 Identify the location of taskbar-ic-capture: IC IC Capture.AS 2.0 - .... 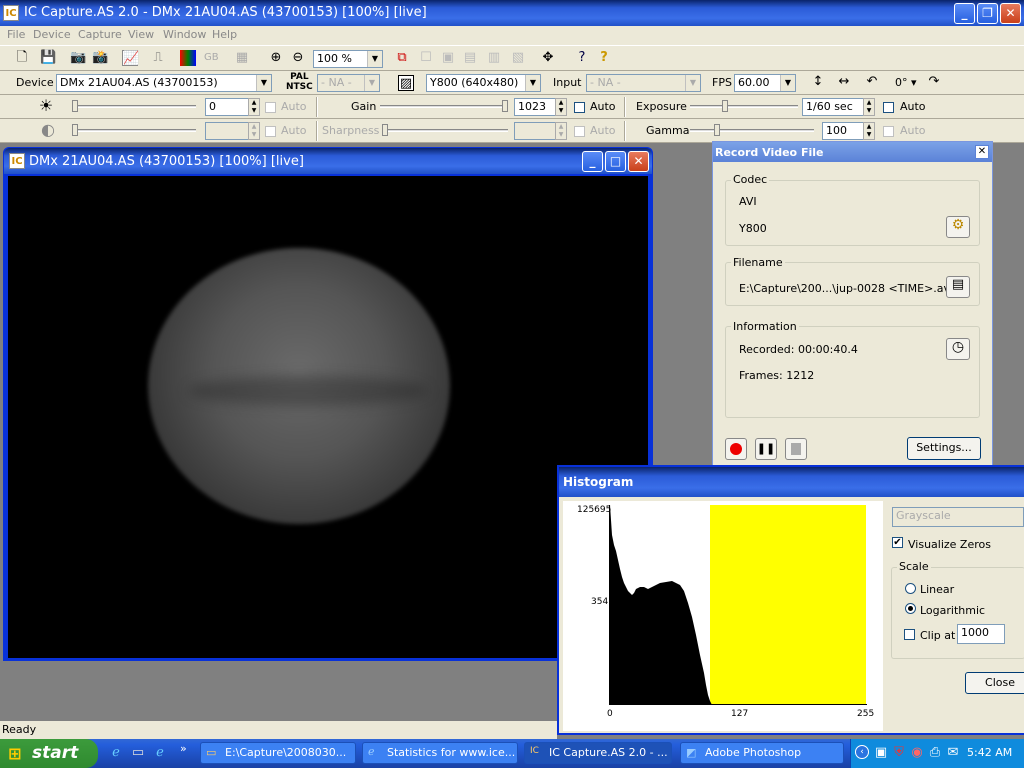
(598, 753).